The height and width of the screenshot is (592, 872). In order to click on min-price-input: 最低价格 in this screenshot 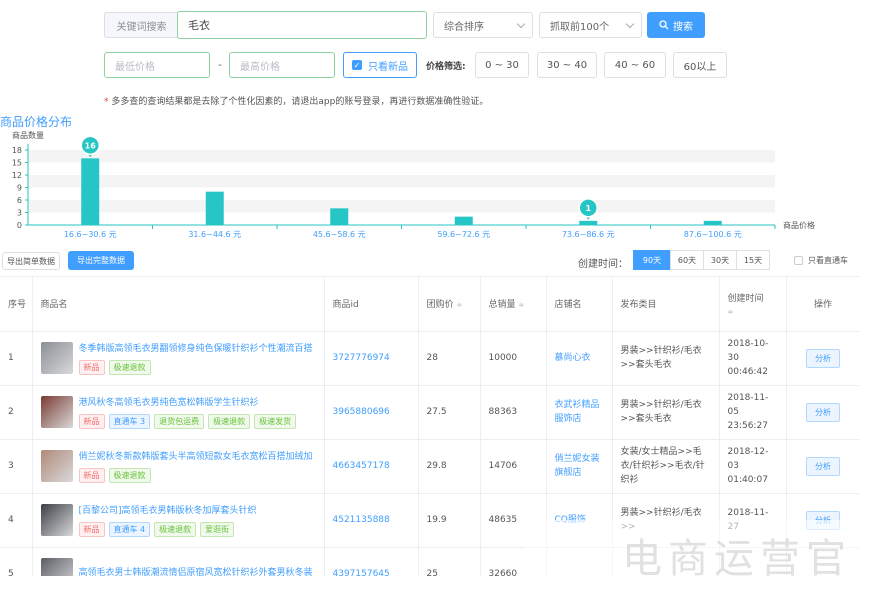, I will do `click(157, 65)`.